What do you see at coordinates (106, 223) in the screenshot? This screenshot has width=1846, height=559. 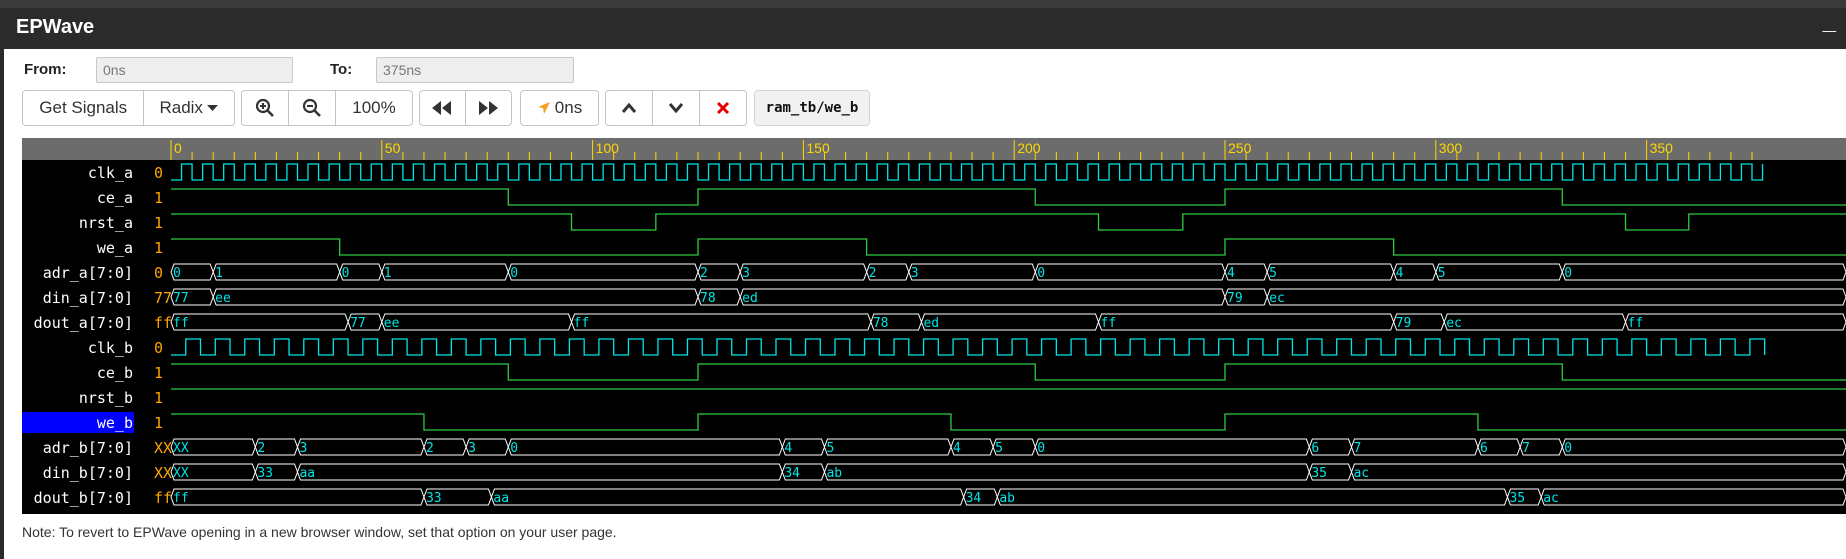 I see `signal-name: nrst_a` at bounding box center [106, 223].